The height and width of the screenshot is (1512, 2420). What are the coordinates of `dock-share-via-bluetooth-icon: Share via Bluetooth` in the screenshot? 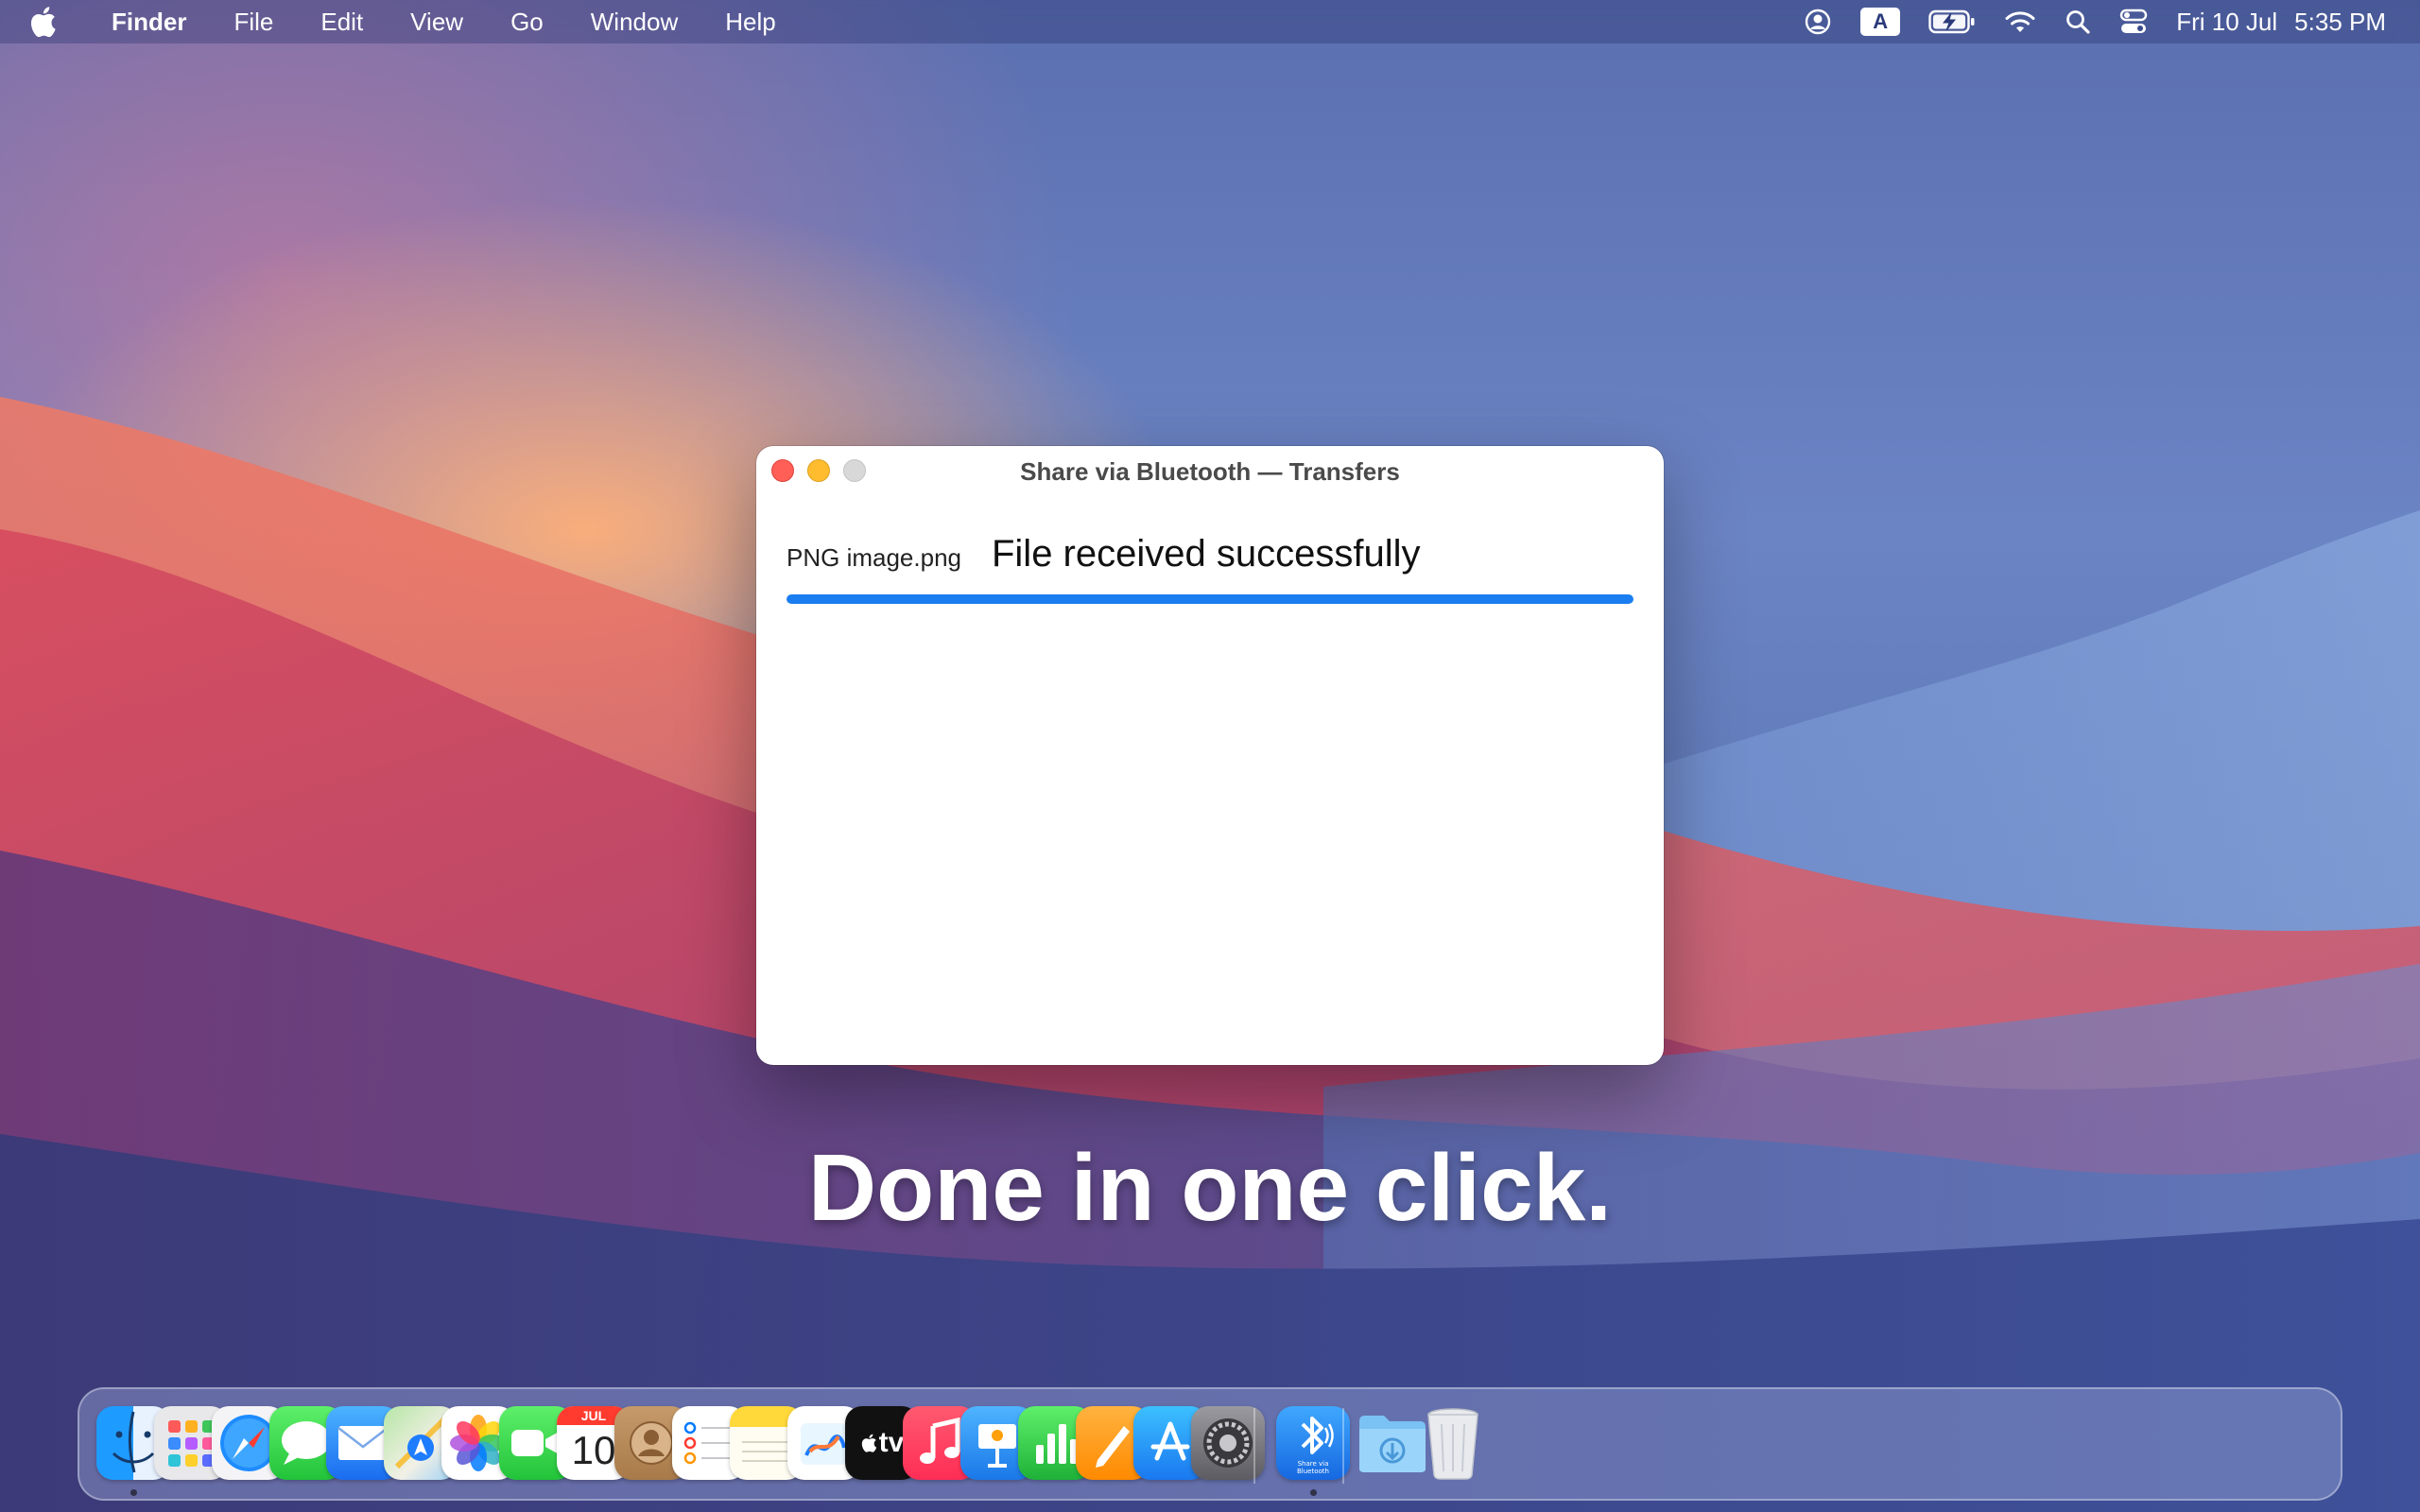 It's located at (1313, 1443).